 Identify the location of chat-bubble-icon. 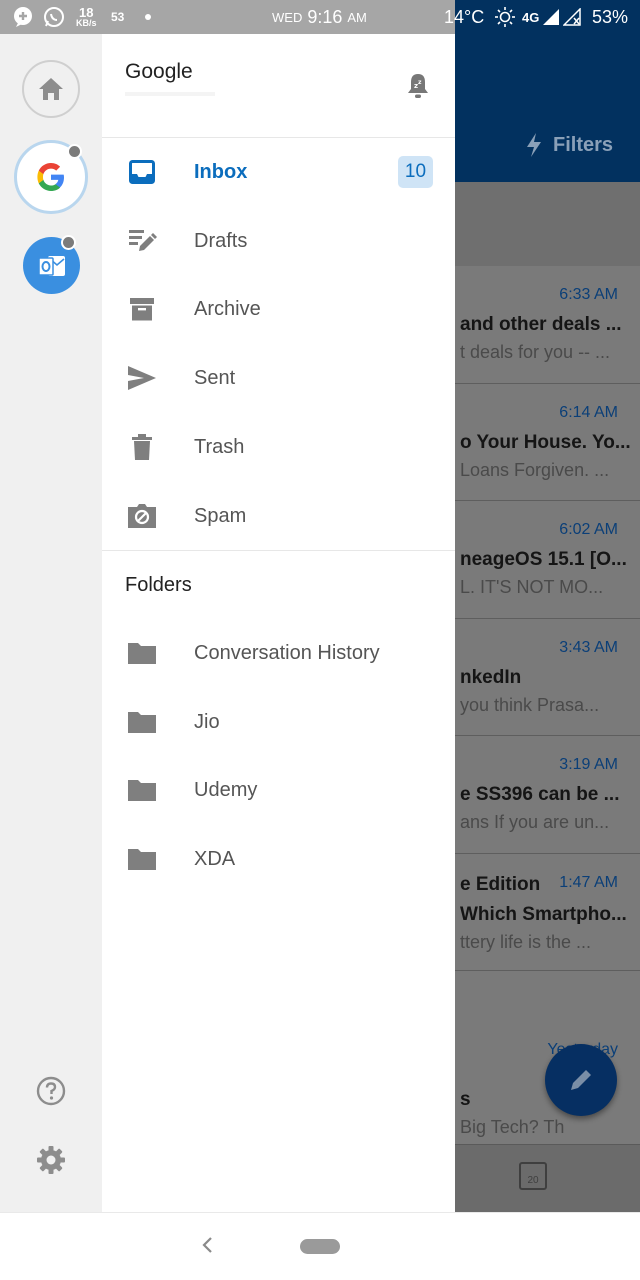
(23, 17).